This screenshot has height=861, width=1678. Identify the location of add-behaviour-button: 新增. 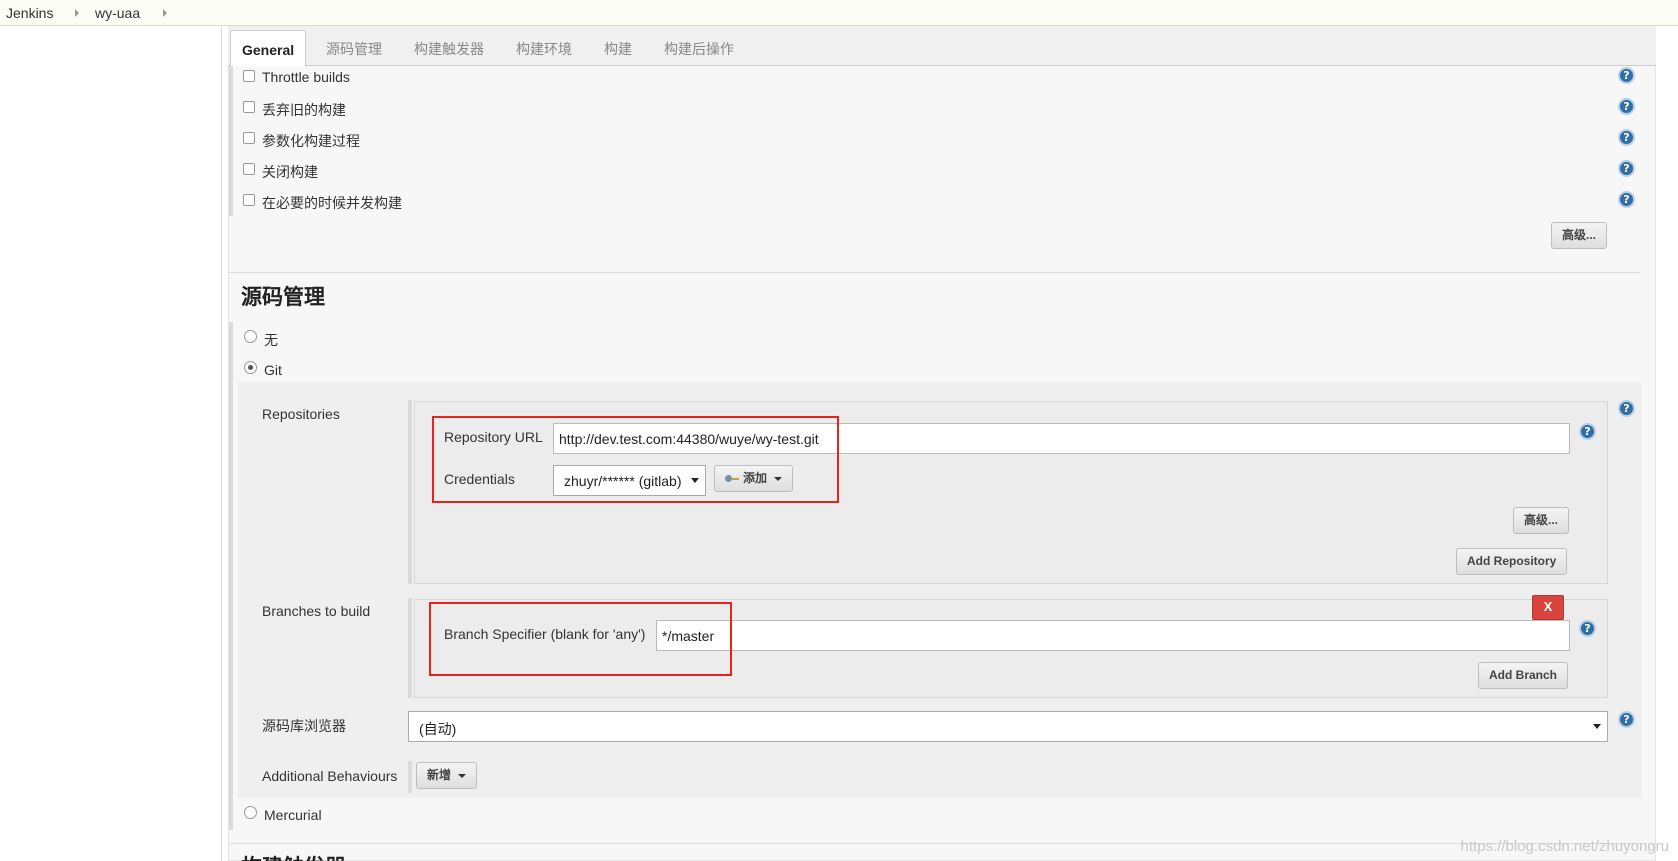
(447, 775).